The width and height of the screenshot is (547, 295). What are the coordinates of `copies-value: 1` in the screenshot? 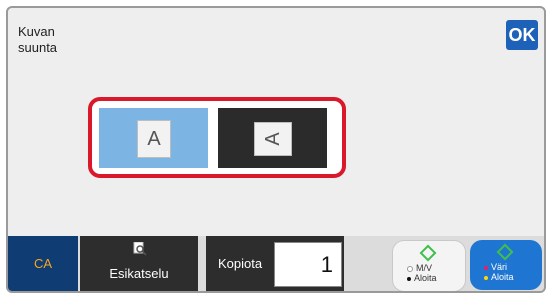 It's located at (326, 264).